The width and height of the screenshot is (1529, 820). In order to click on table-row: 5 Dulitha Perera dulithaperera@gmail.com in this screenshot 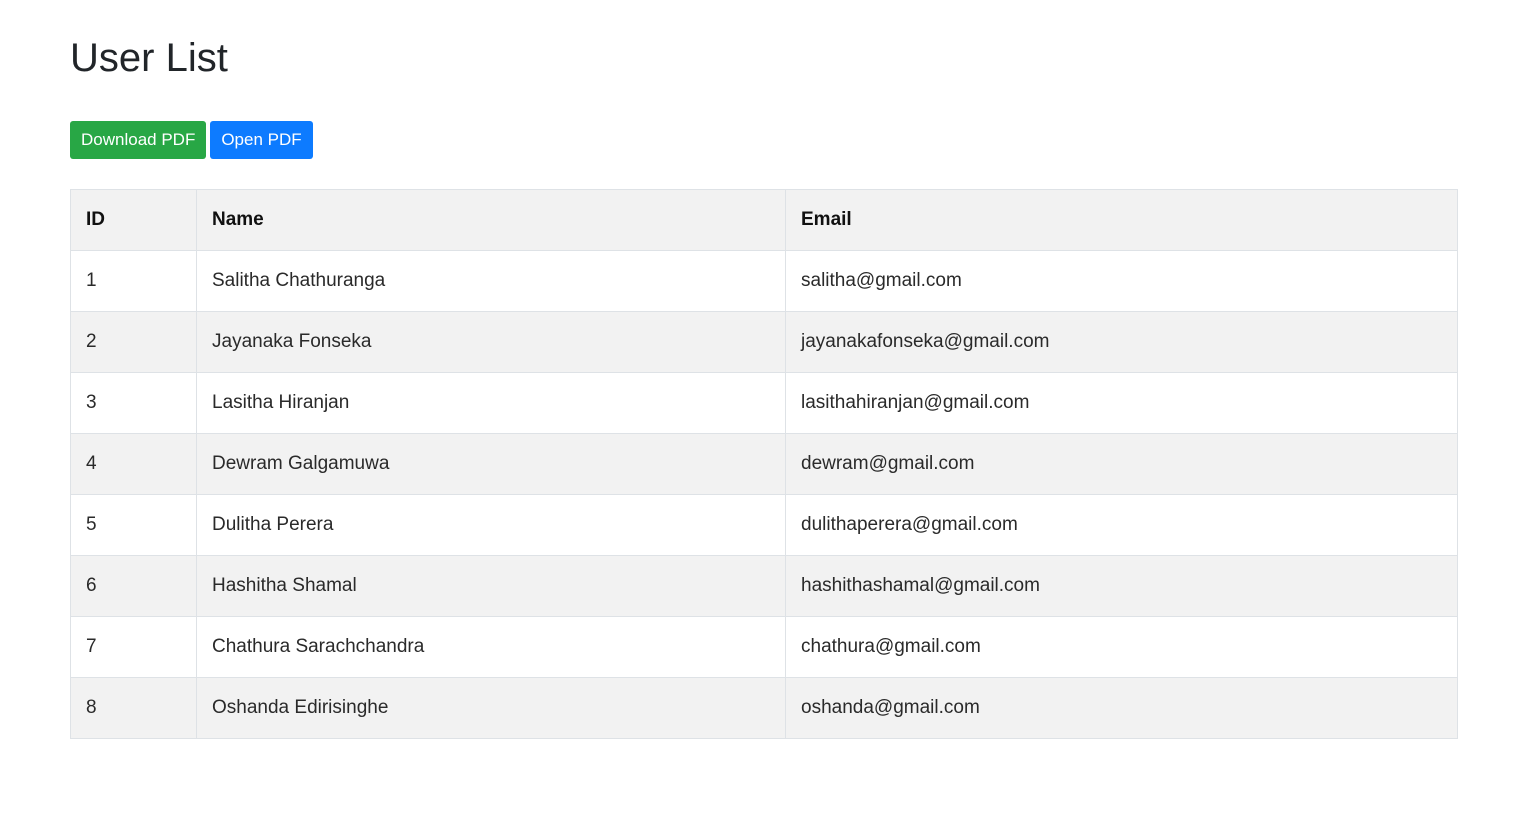, I will do `click(764, 525)`.